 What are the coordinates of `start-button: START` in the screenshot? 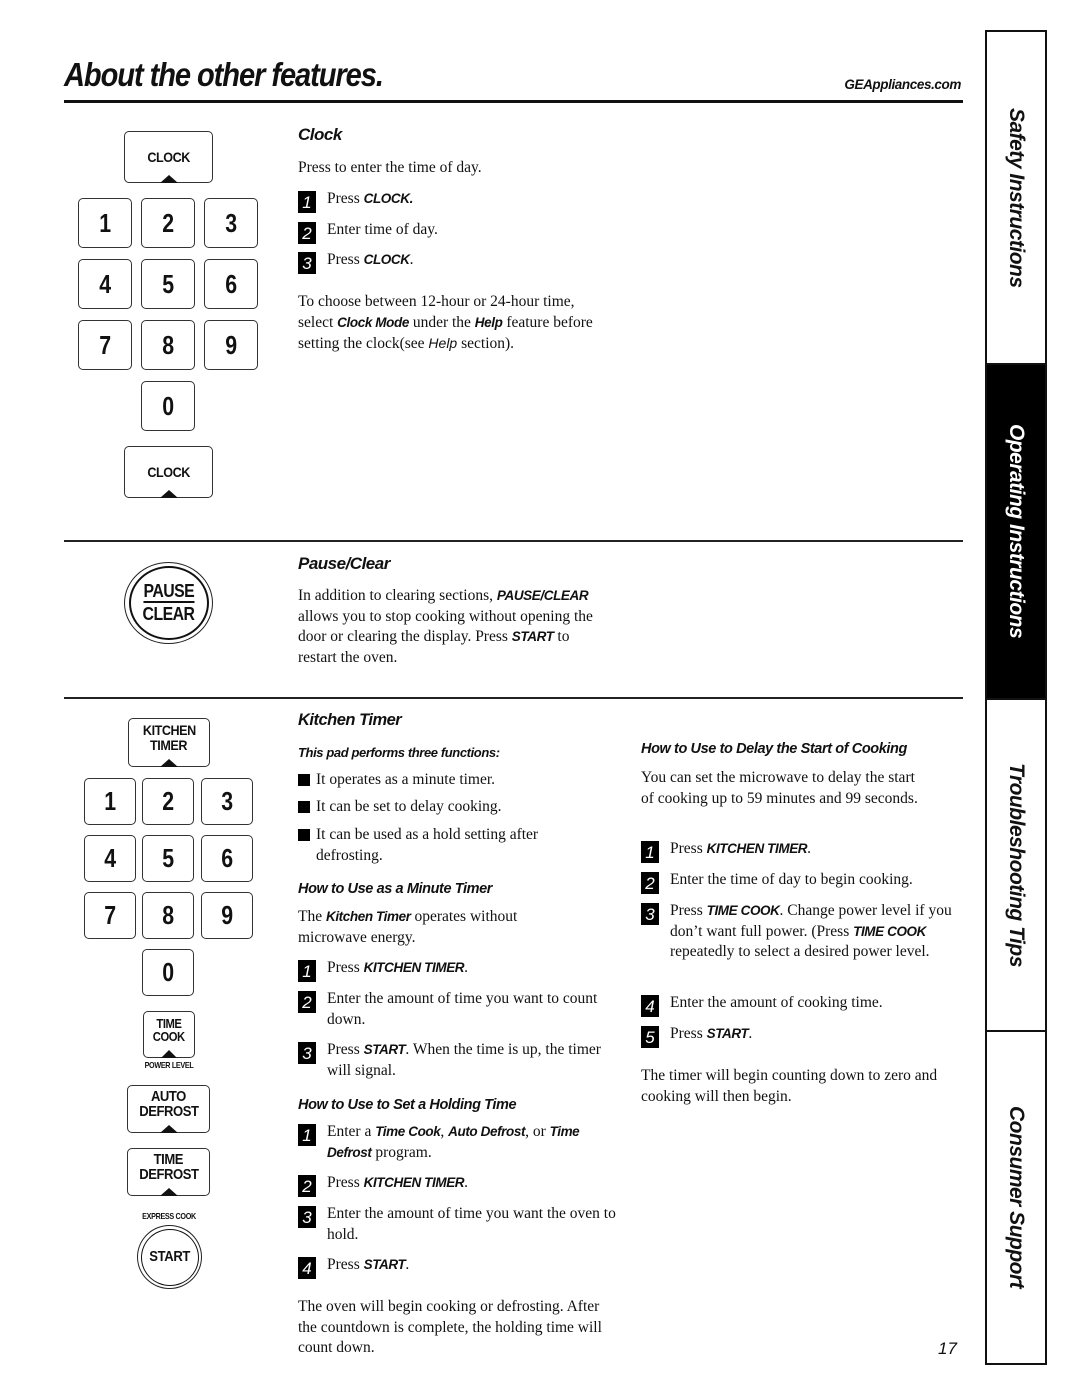 It's located at (169, 1257).